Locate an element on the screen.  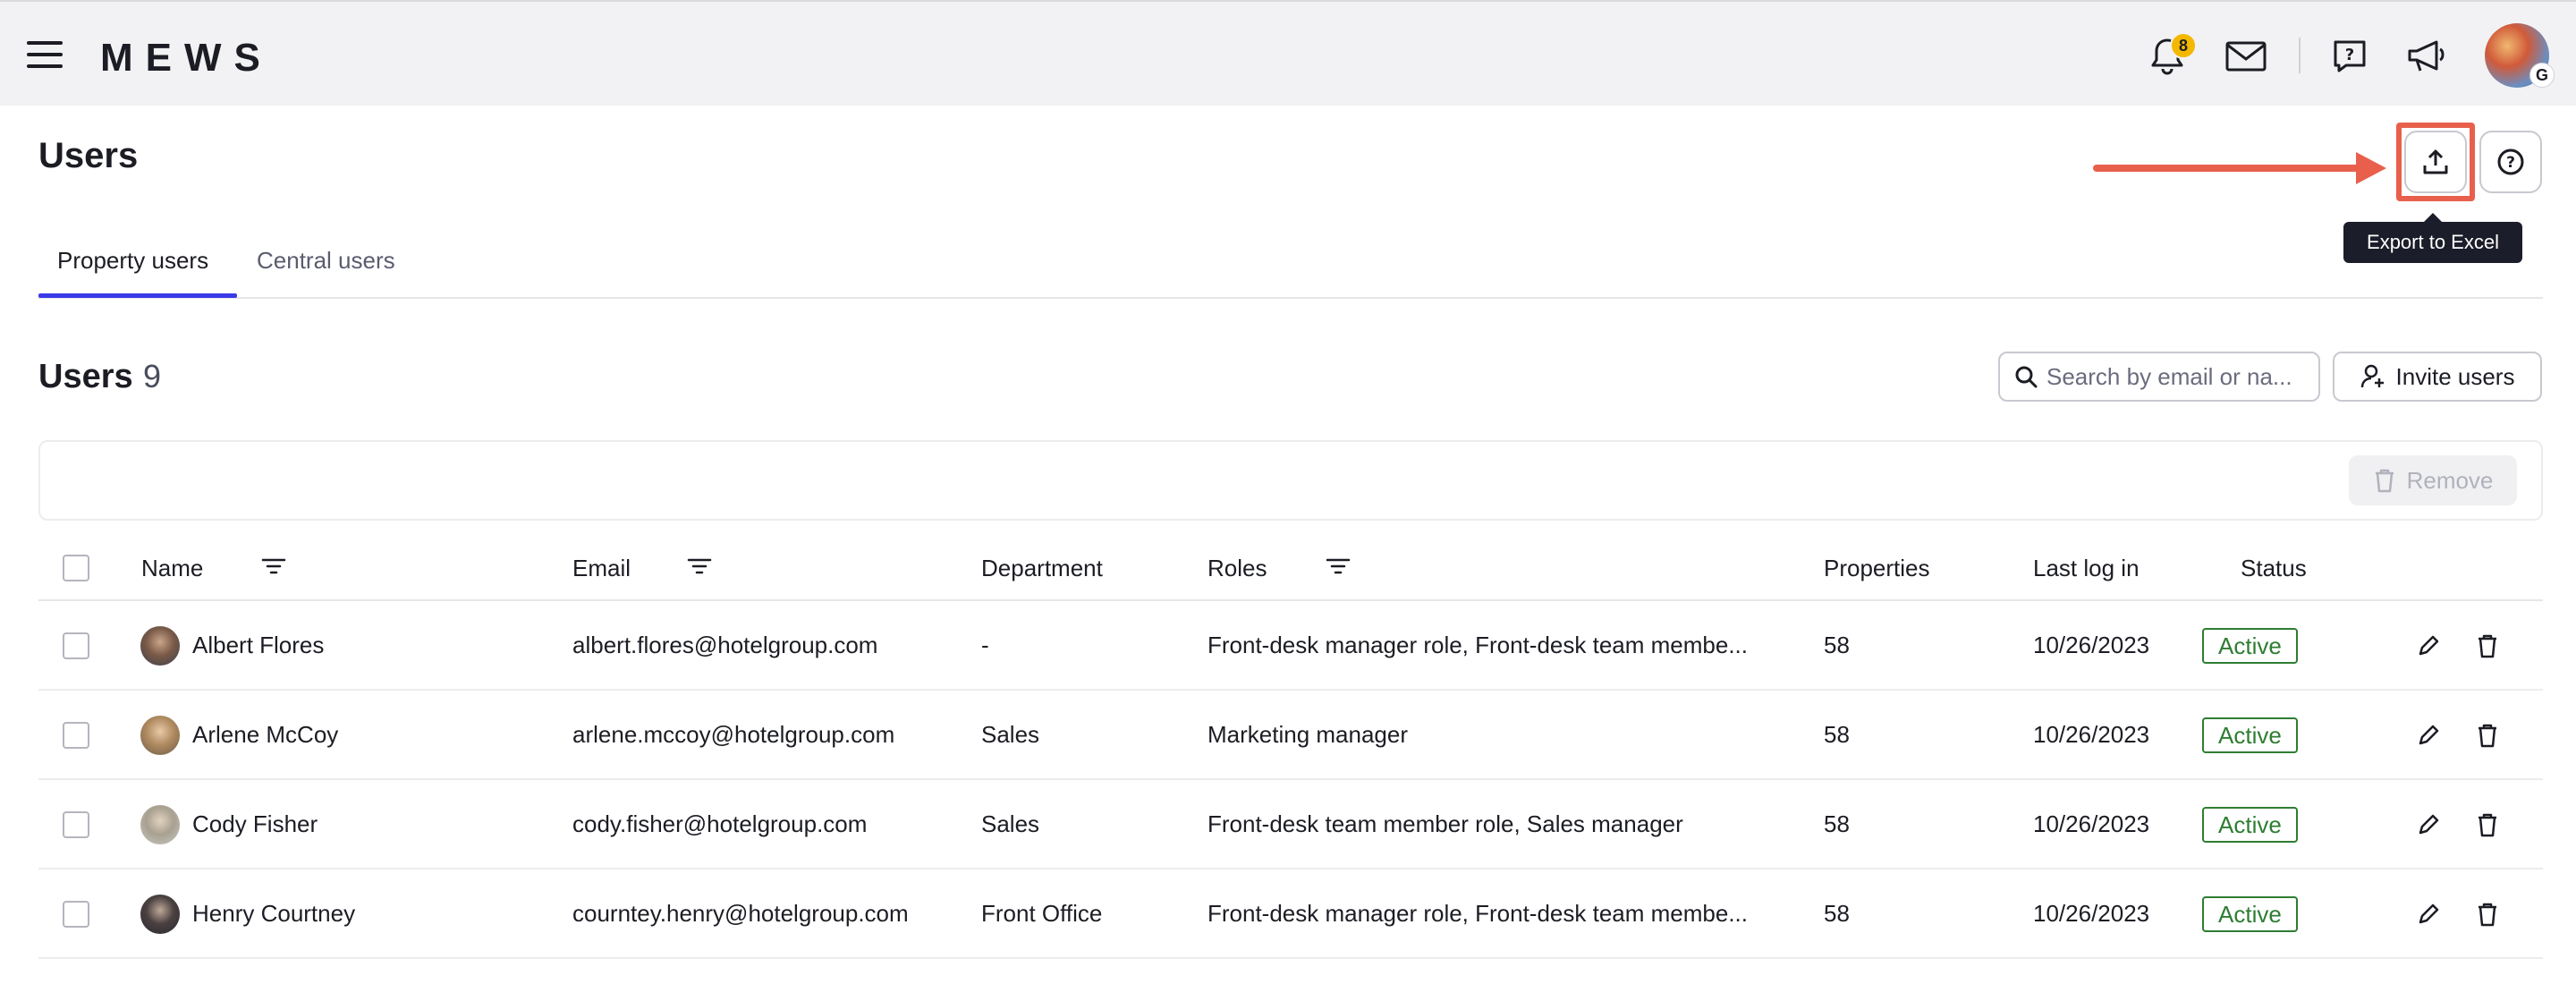
page-title: Users is located at coordinates (88, 155).